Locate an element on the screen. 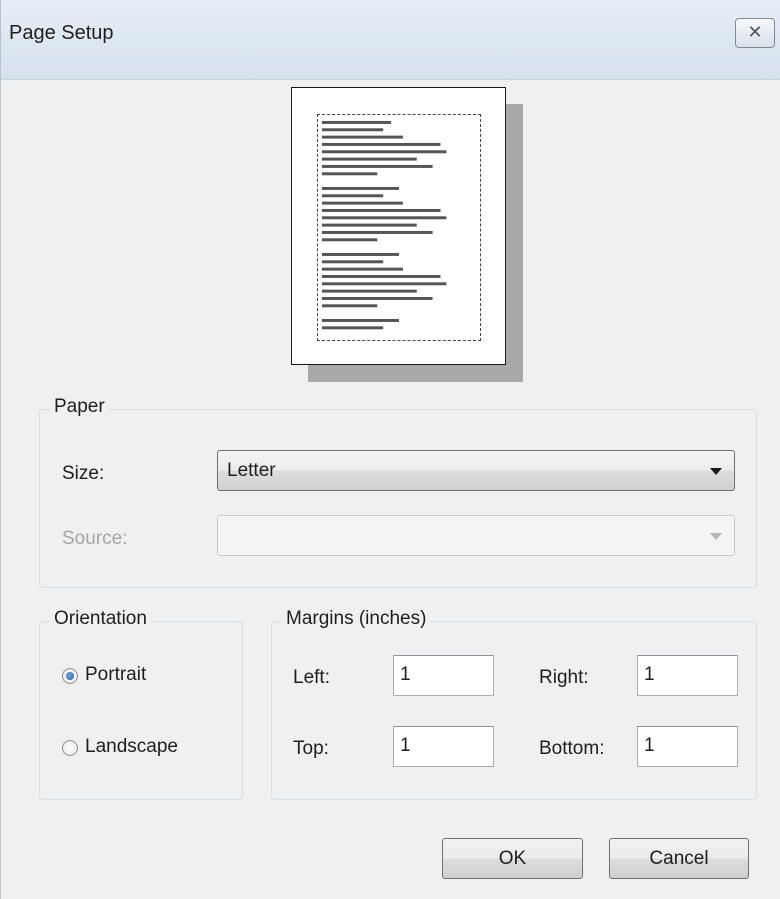  margins-group: Margins (inches) is located at coordinates (514, 704).